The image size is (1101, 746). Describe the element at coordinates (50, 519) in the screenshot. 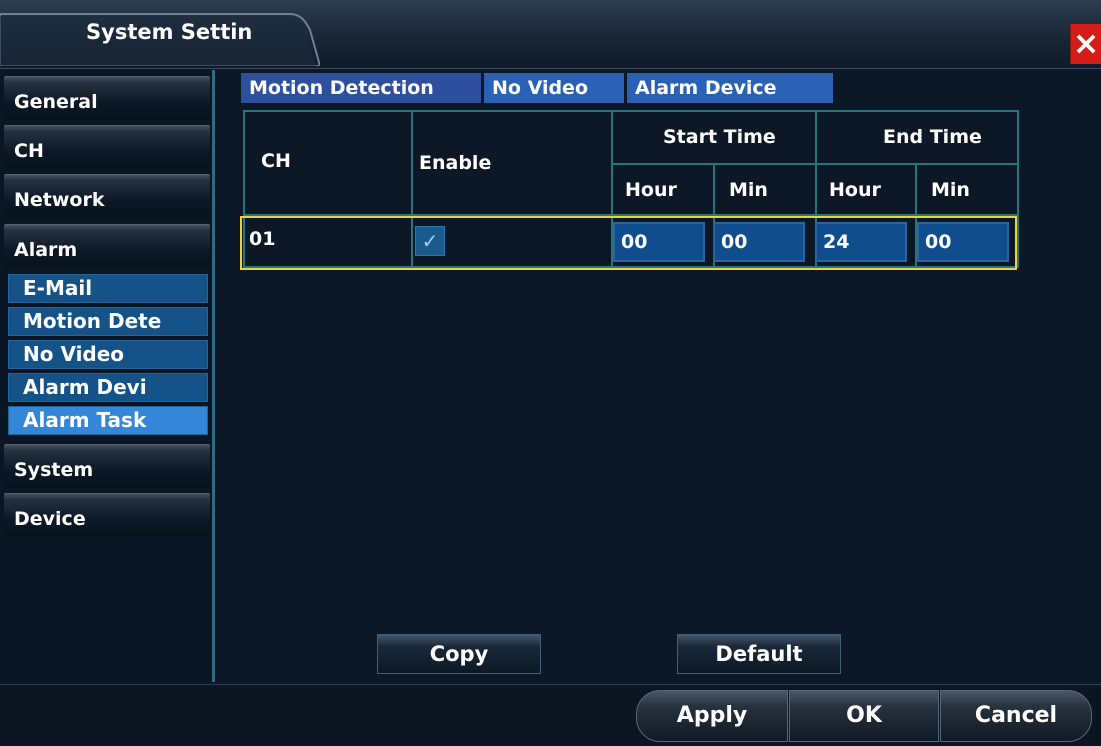

I see `nav-item-label: Device` at that location.